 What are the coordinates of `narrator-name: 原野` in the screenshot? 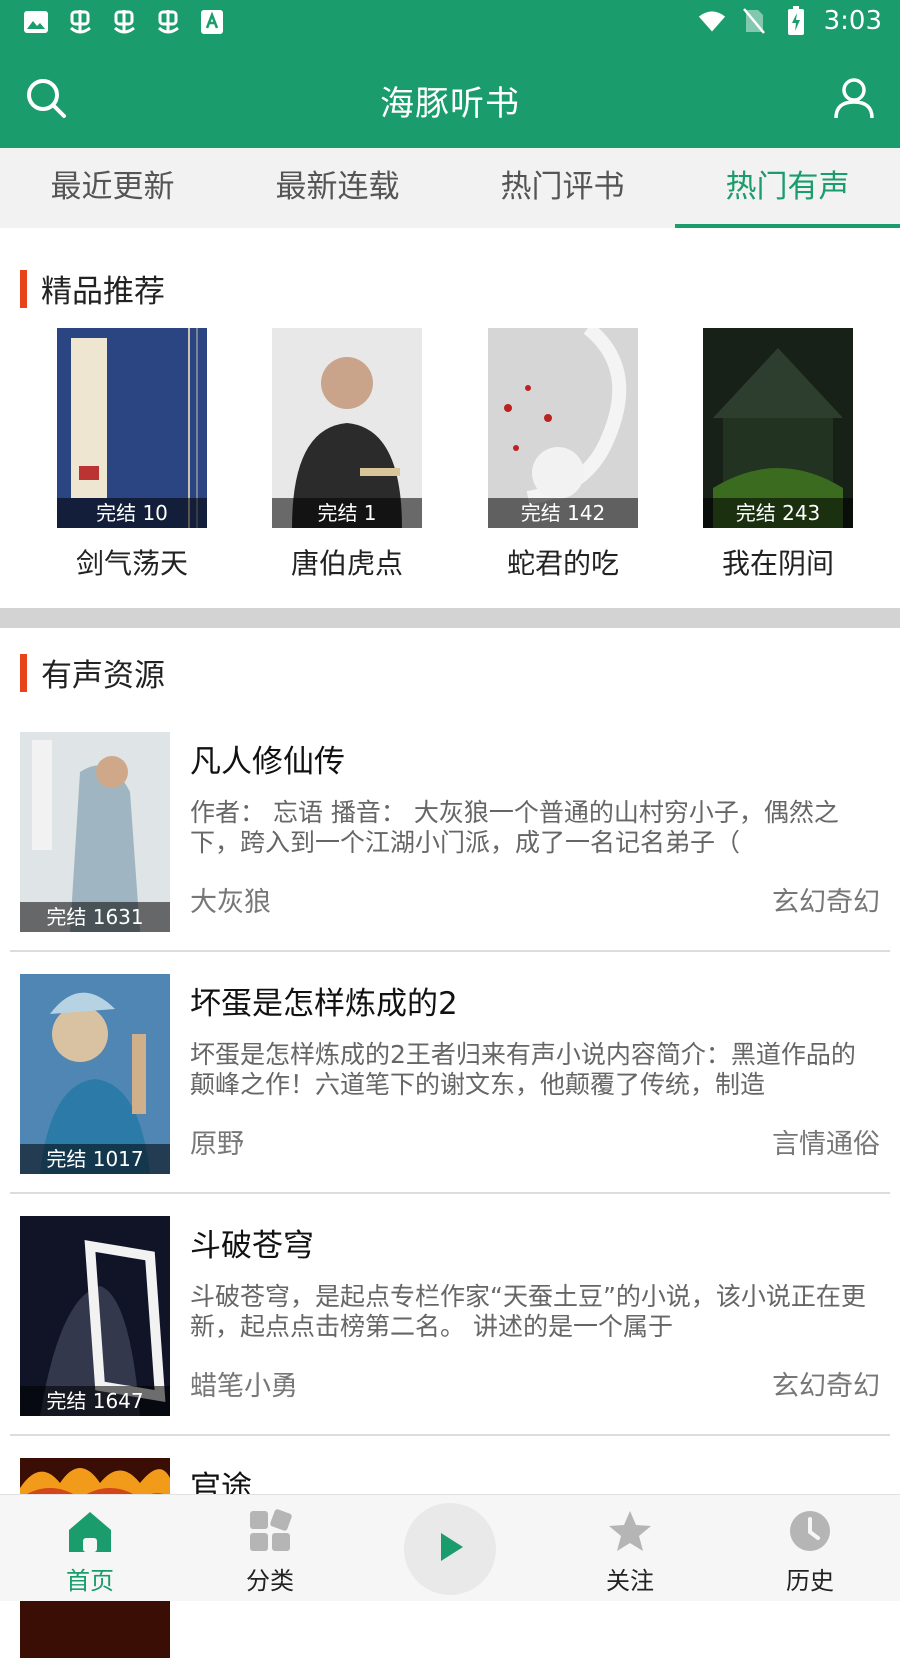 It's located at (217, 1144).